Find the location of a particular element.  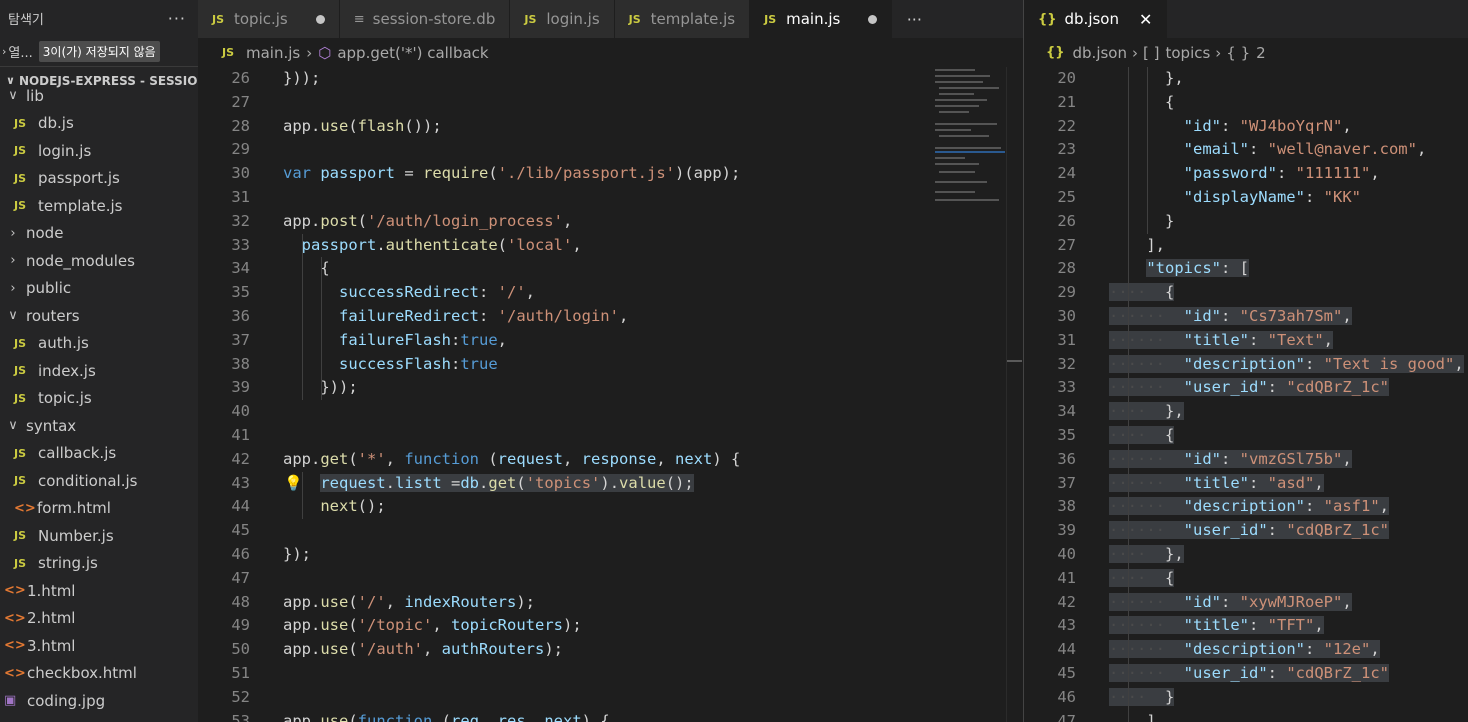

tree-item: JS Number.js is located at coordinates (99, 536).